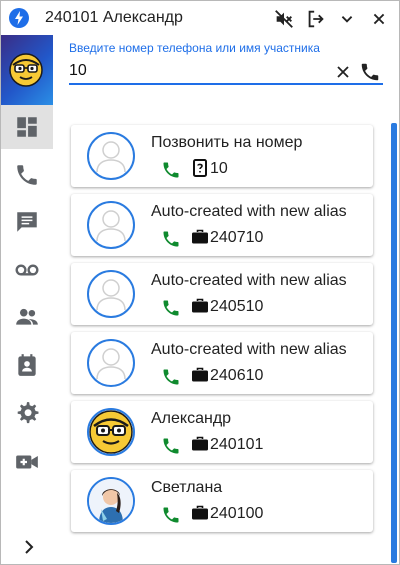 This screenshot has width=400, height=565. I want to click on list-item: Auto-created with new alias 240510, so click(222, 294).